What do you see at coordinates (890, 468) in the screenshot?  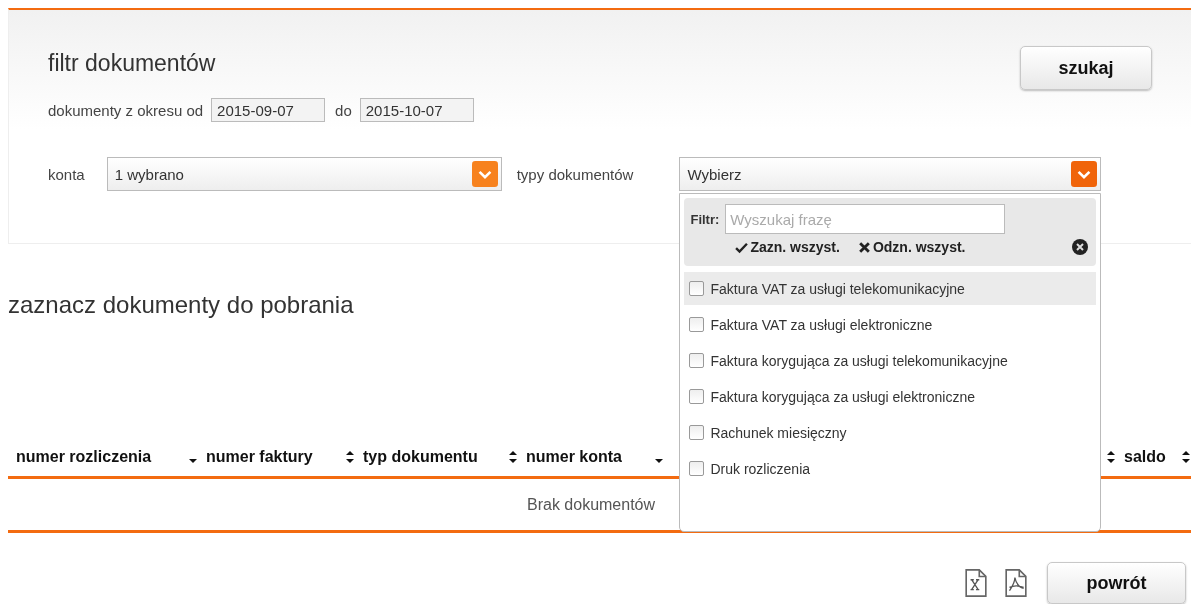 I see `dropdown-option: Druk rozliczenia` at bounding box center [890, 468].